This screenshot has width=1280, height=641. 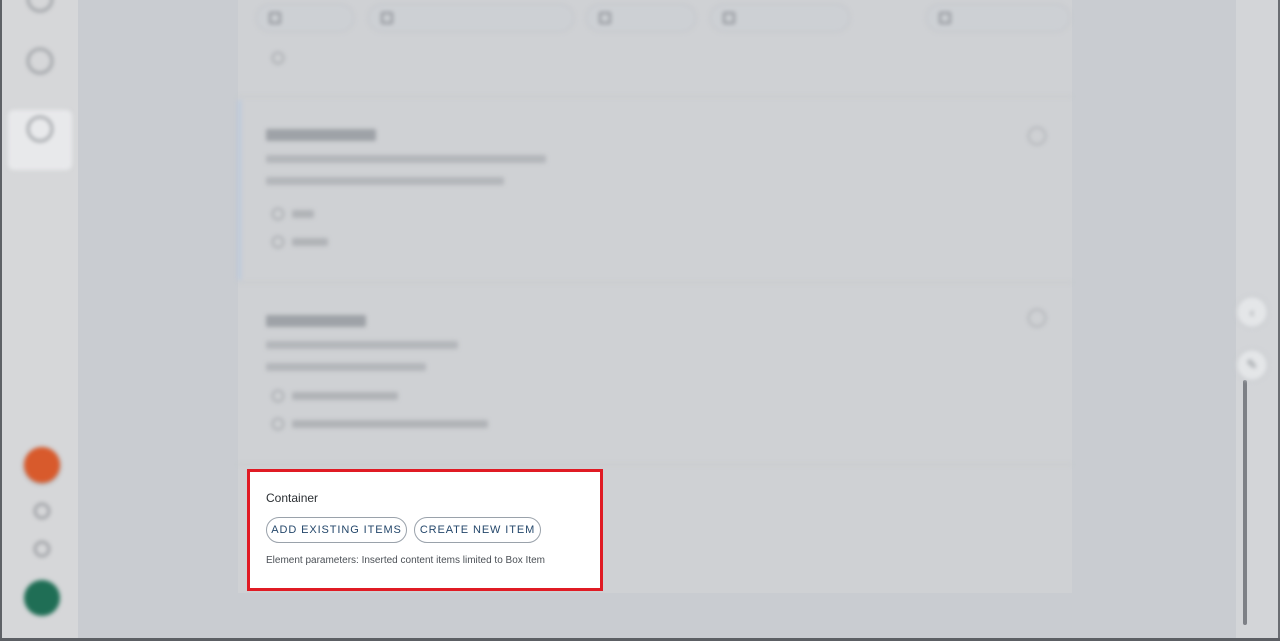 What do you see at coordinates (1252, 312) in the screenshot?
I see `collapse-chevron-icon: ‹` at bounding box center [1252, 312].